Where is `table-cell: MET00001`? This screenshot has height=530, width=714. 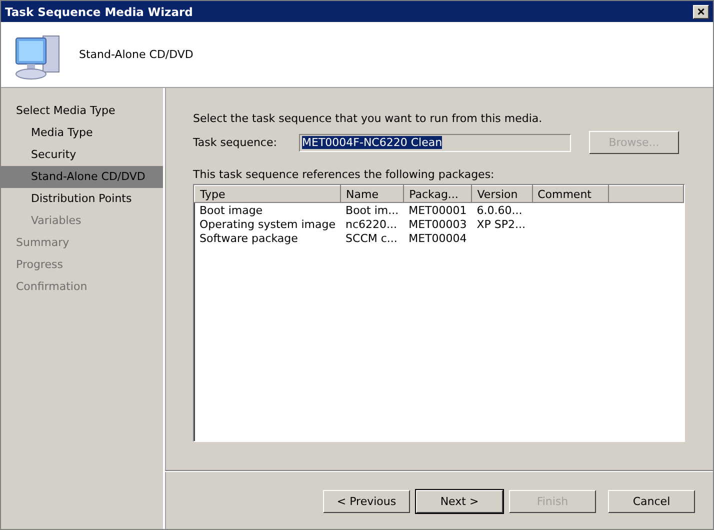
table-cell: MET00001 is located at coordinates (438, 209).